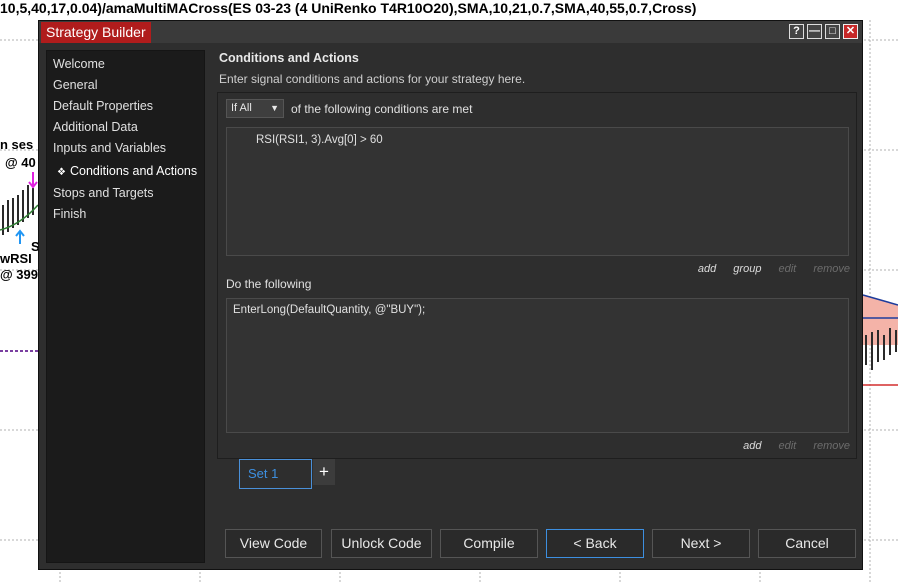 The width and height of the screenshot is (898, 583). What do you see at coordinates (831, 269) in the screenshot?
I see `remove-condition-link: remove` at bounding box center [831, 269].